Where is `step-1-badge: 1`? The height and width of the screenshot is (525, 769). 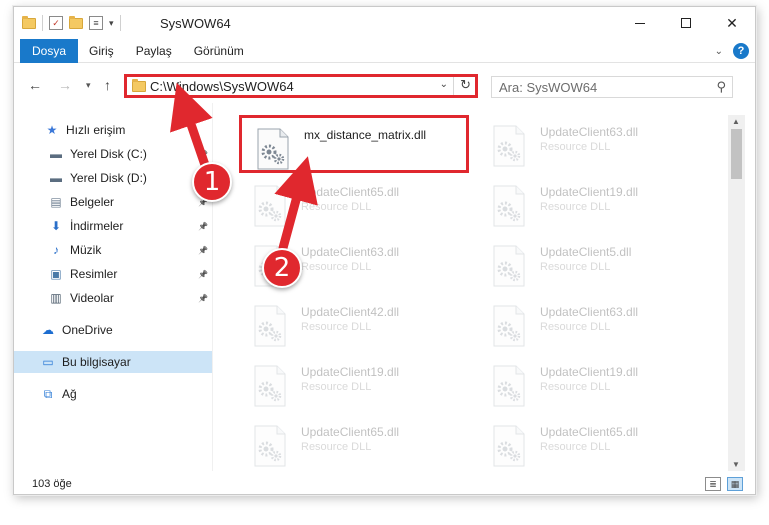
step-1-badge: 1 is located at coordinates (212, 182).